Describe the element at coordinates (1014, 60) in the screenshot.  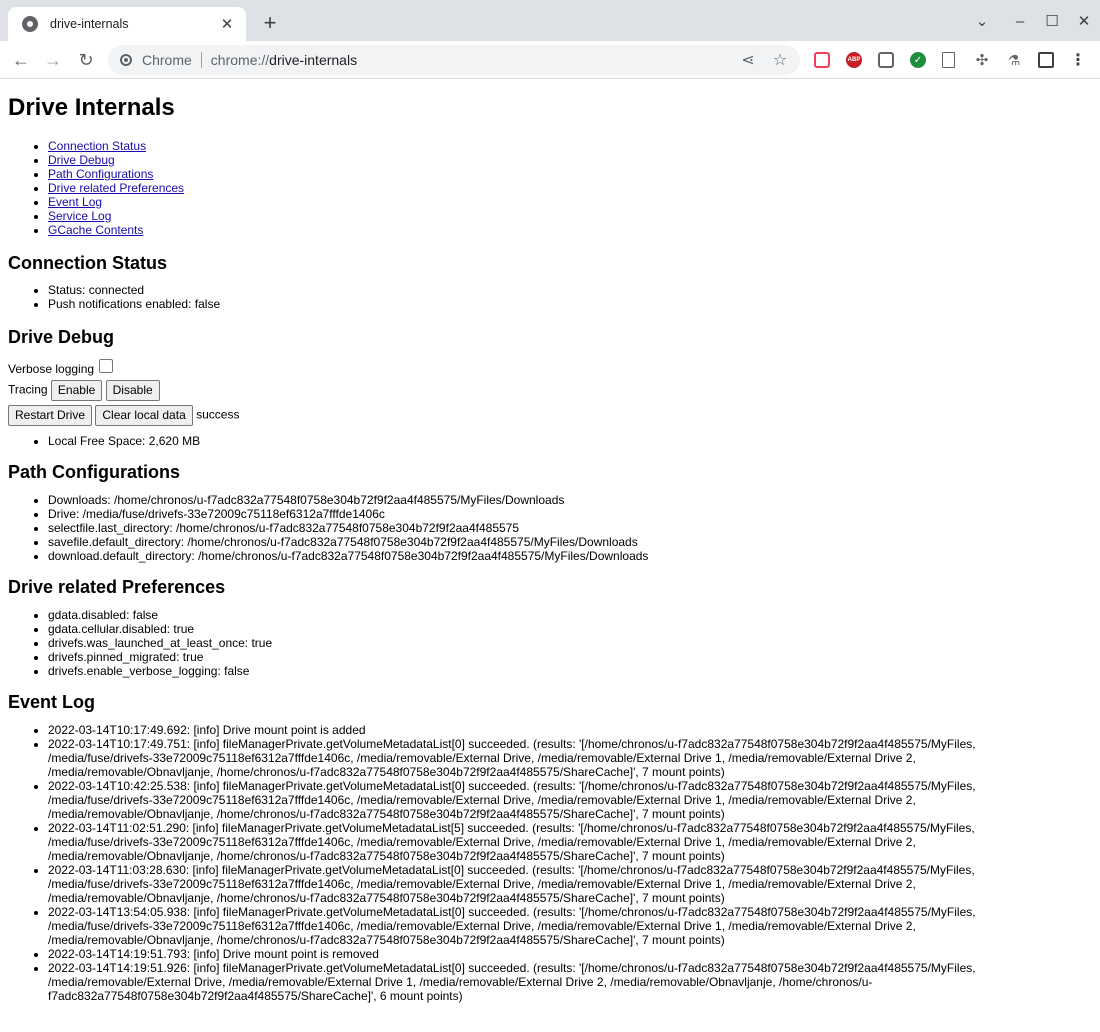
I see `flask-icon: ⚗` at that location.